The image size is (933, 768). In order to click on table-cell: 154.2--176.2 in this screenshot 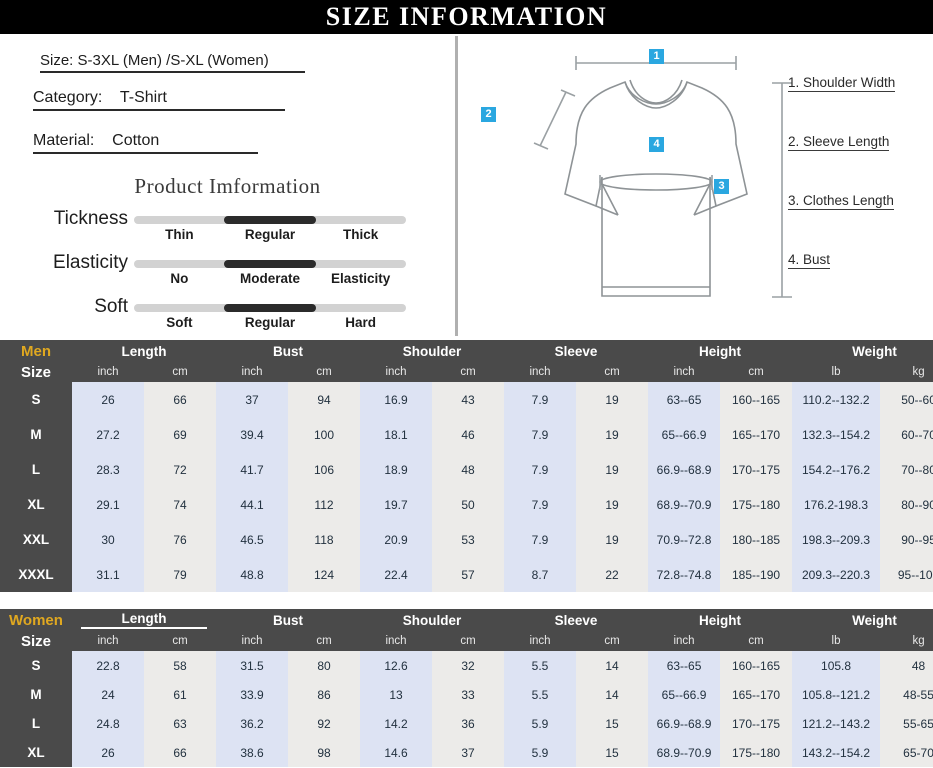, I will do `click(836, 469)`.